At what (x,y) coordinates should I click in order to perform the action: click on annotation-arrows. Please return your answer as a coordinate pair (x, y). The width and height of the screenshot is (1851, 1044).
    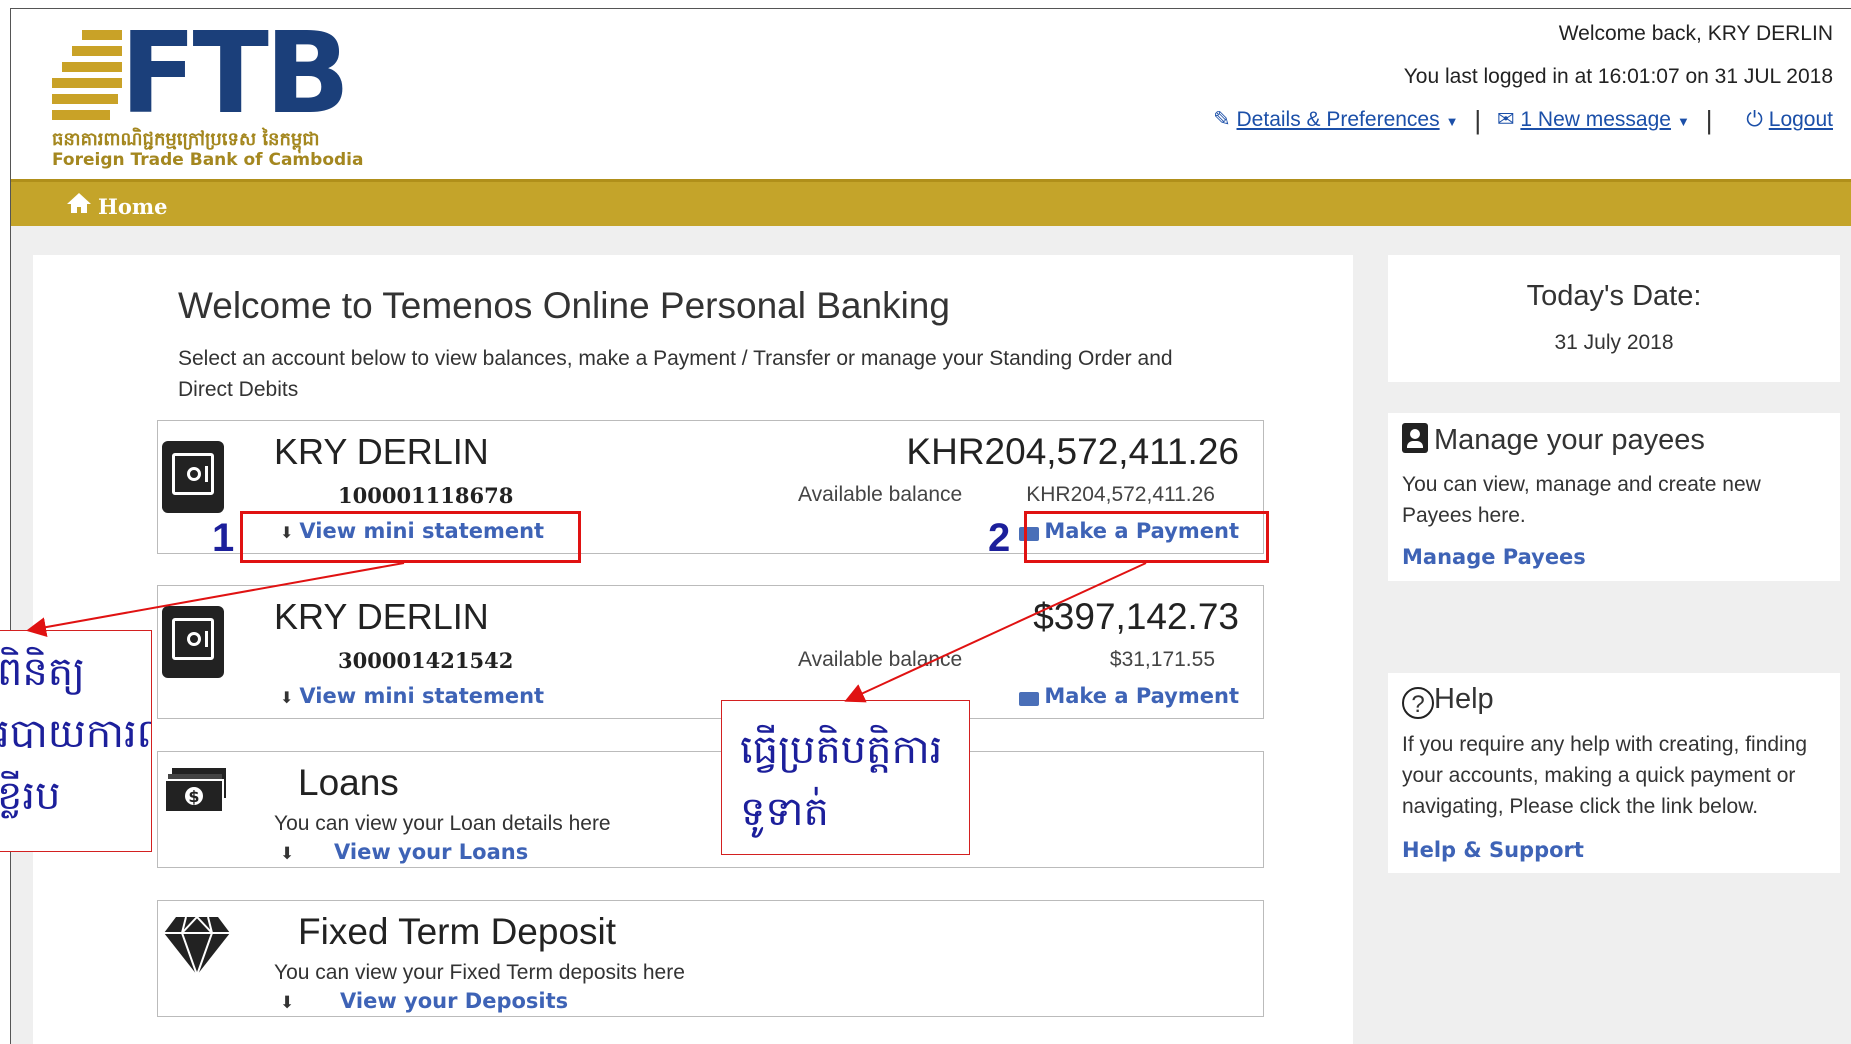
    Looking at the image, I should click on (586, 632).